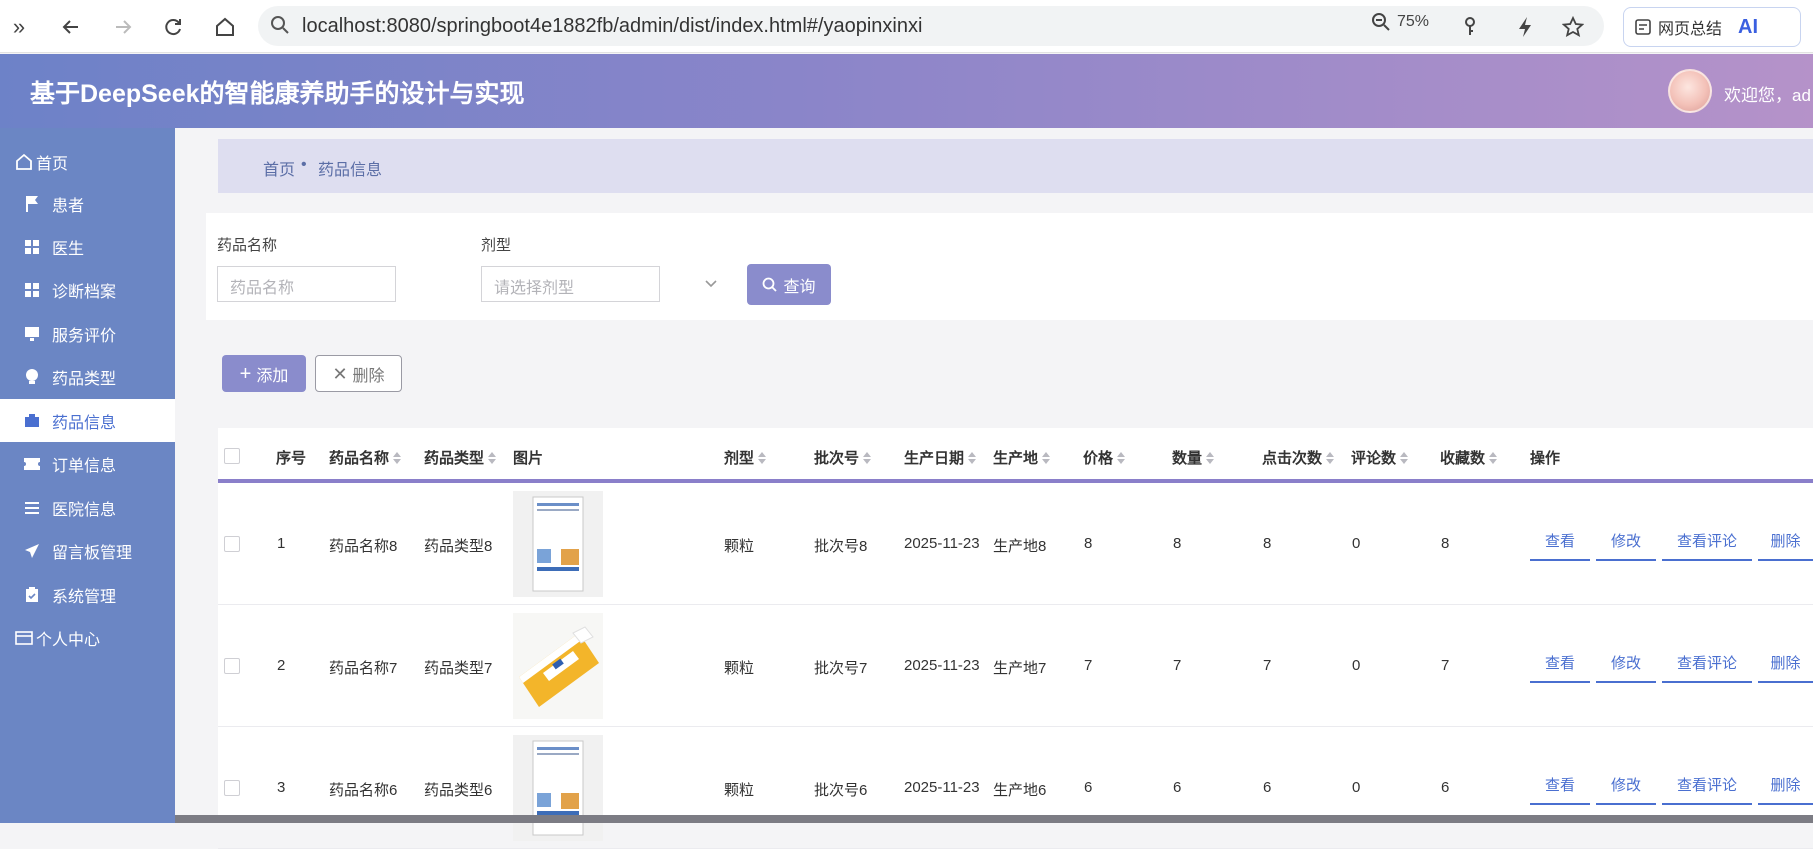  I want to click on ai-label: AI, so click(1748, 26).